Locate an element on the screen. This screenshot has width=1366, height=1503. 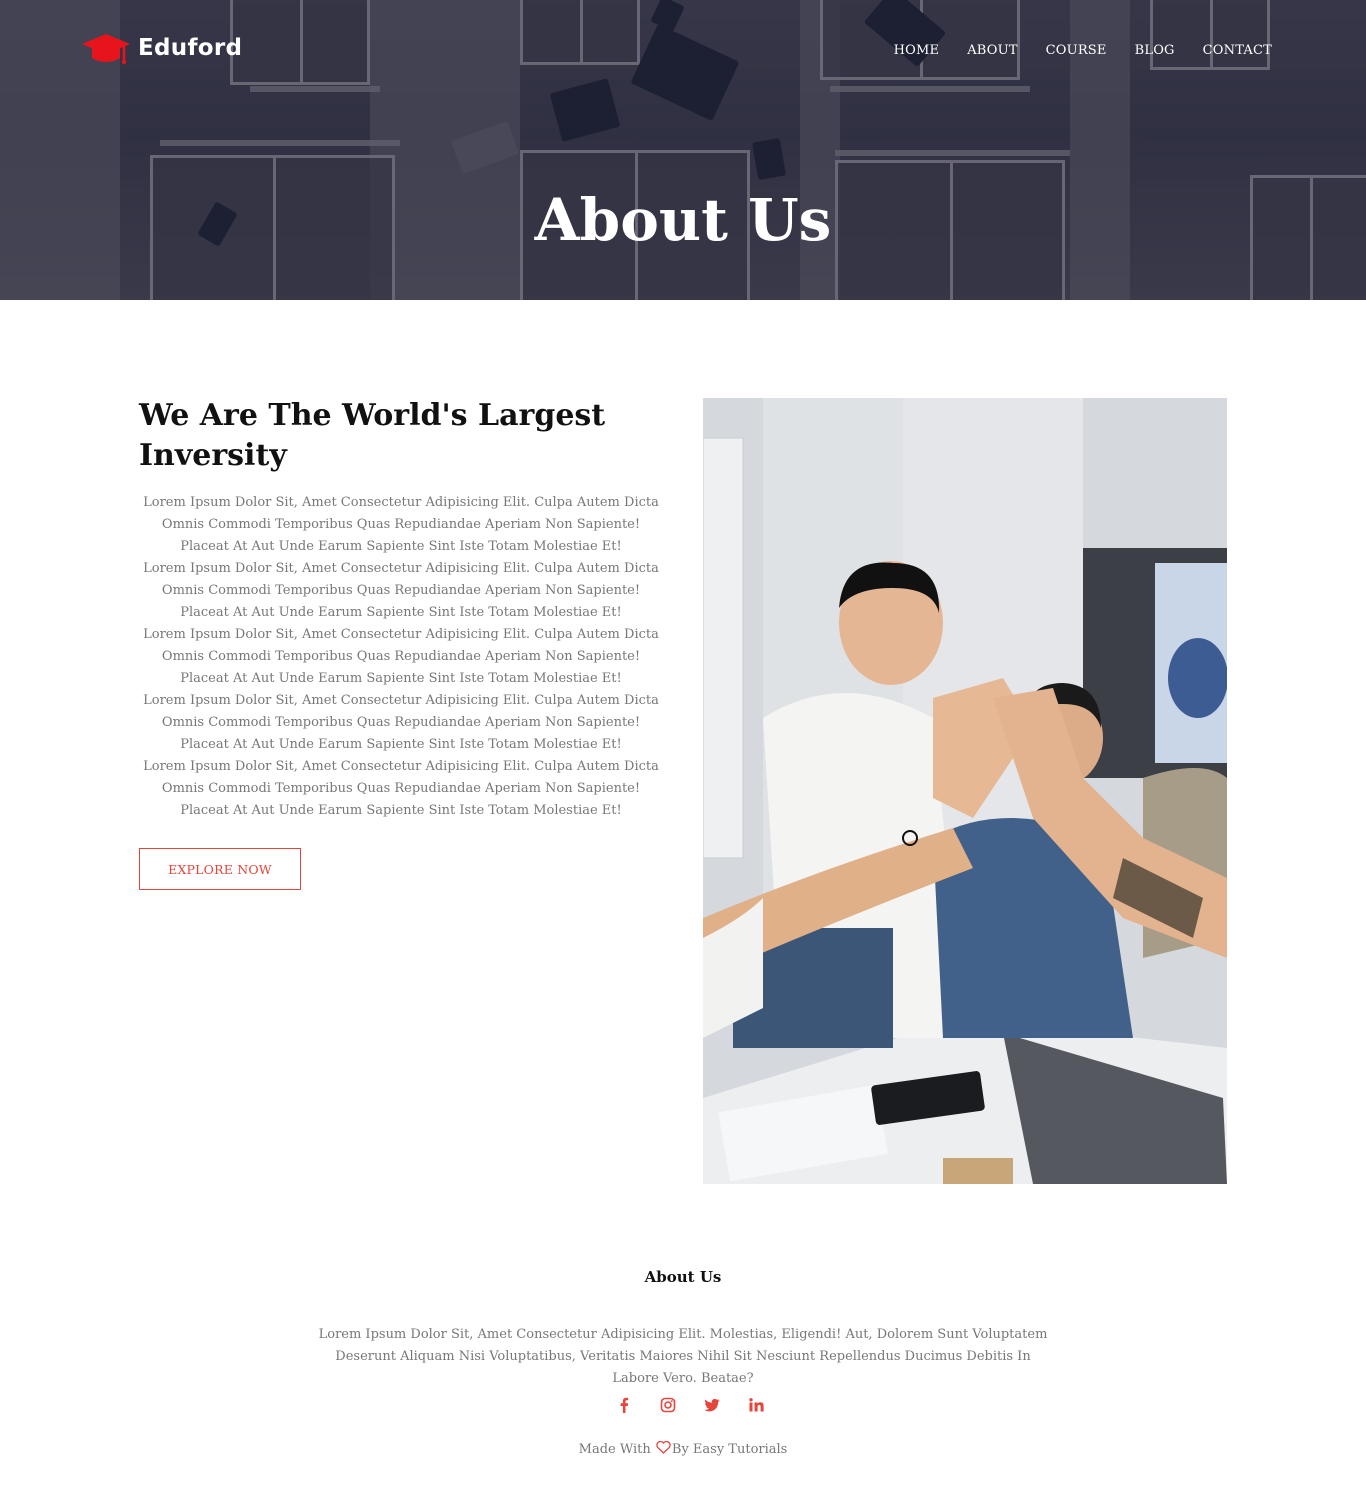
facebook-icon is located at coordinates (624, 1405).